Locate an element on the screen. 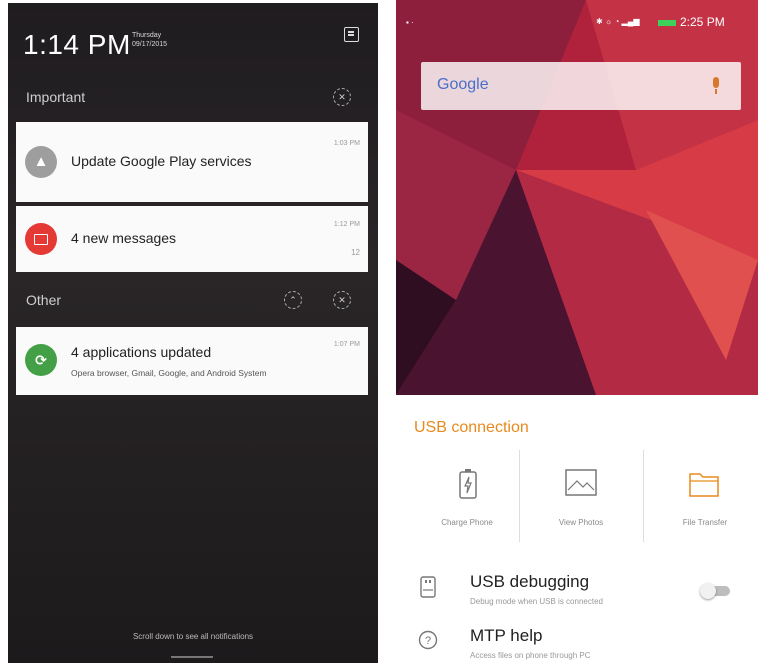  clock: 1:14 PM is located at coordinates (77, 44).